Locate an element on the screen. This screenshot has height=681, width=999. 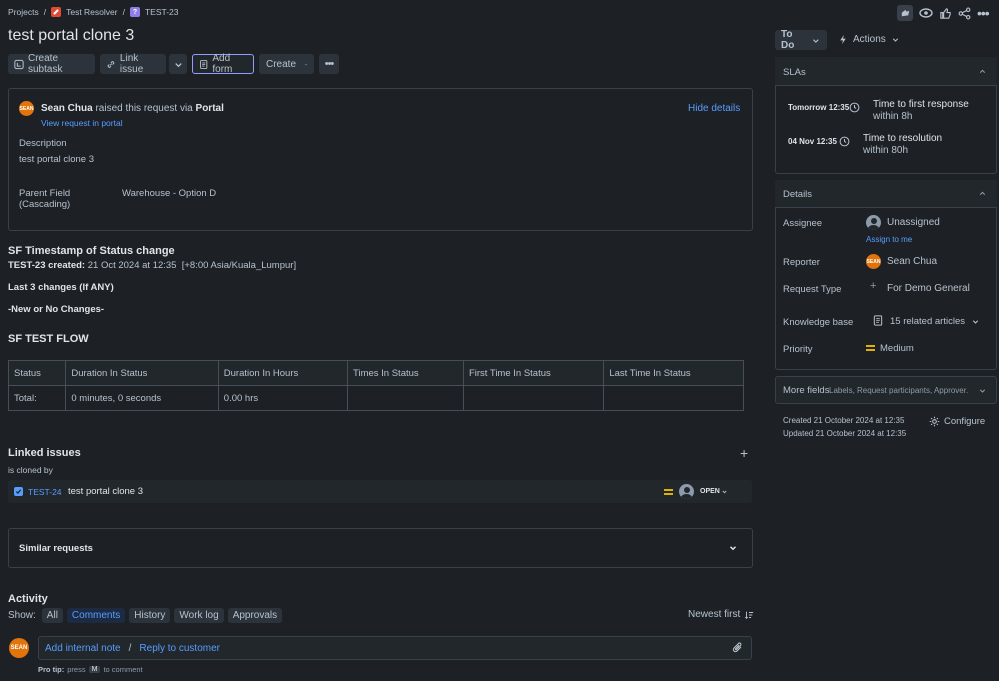
view-request-link: View request in portal is located at coordinates (82, 123).